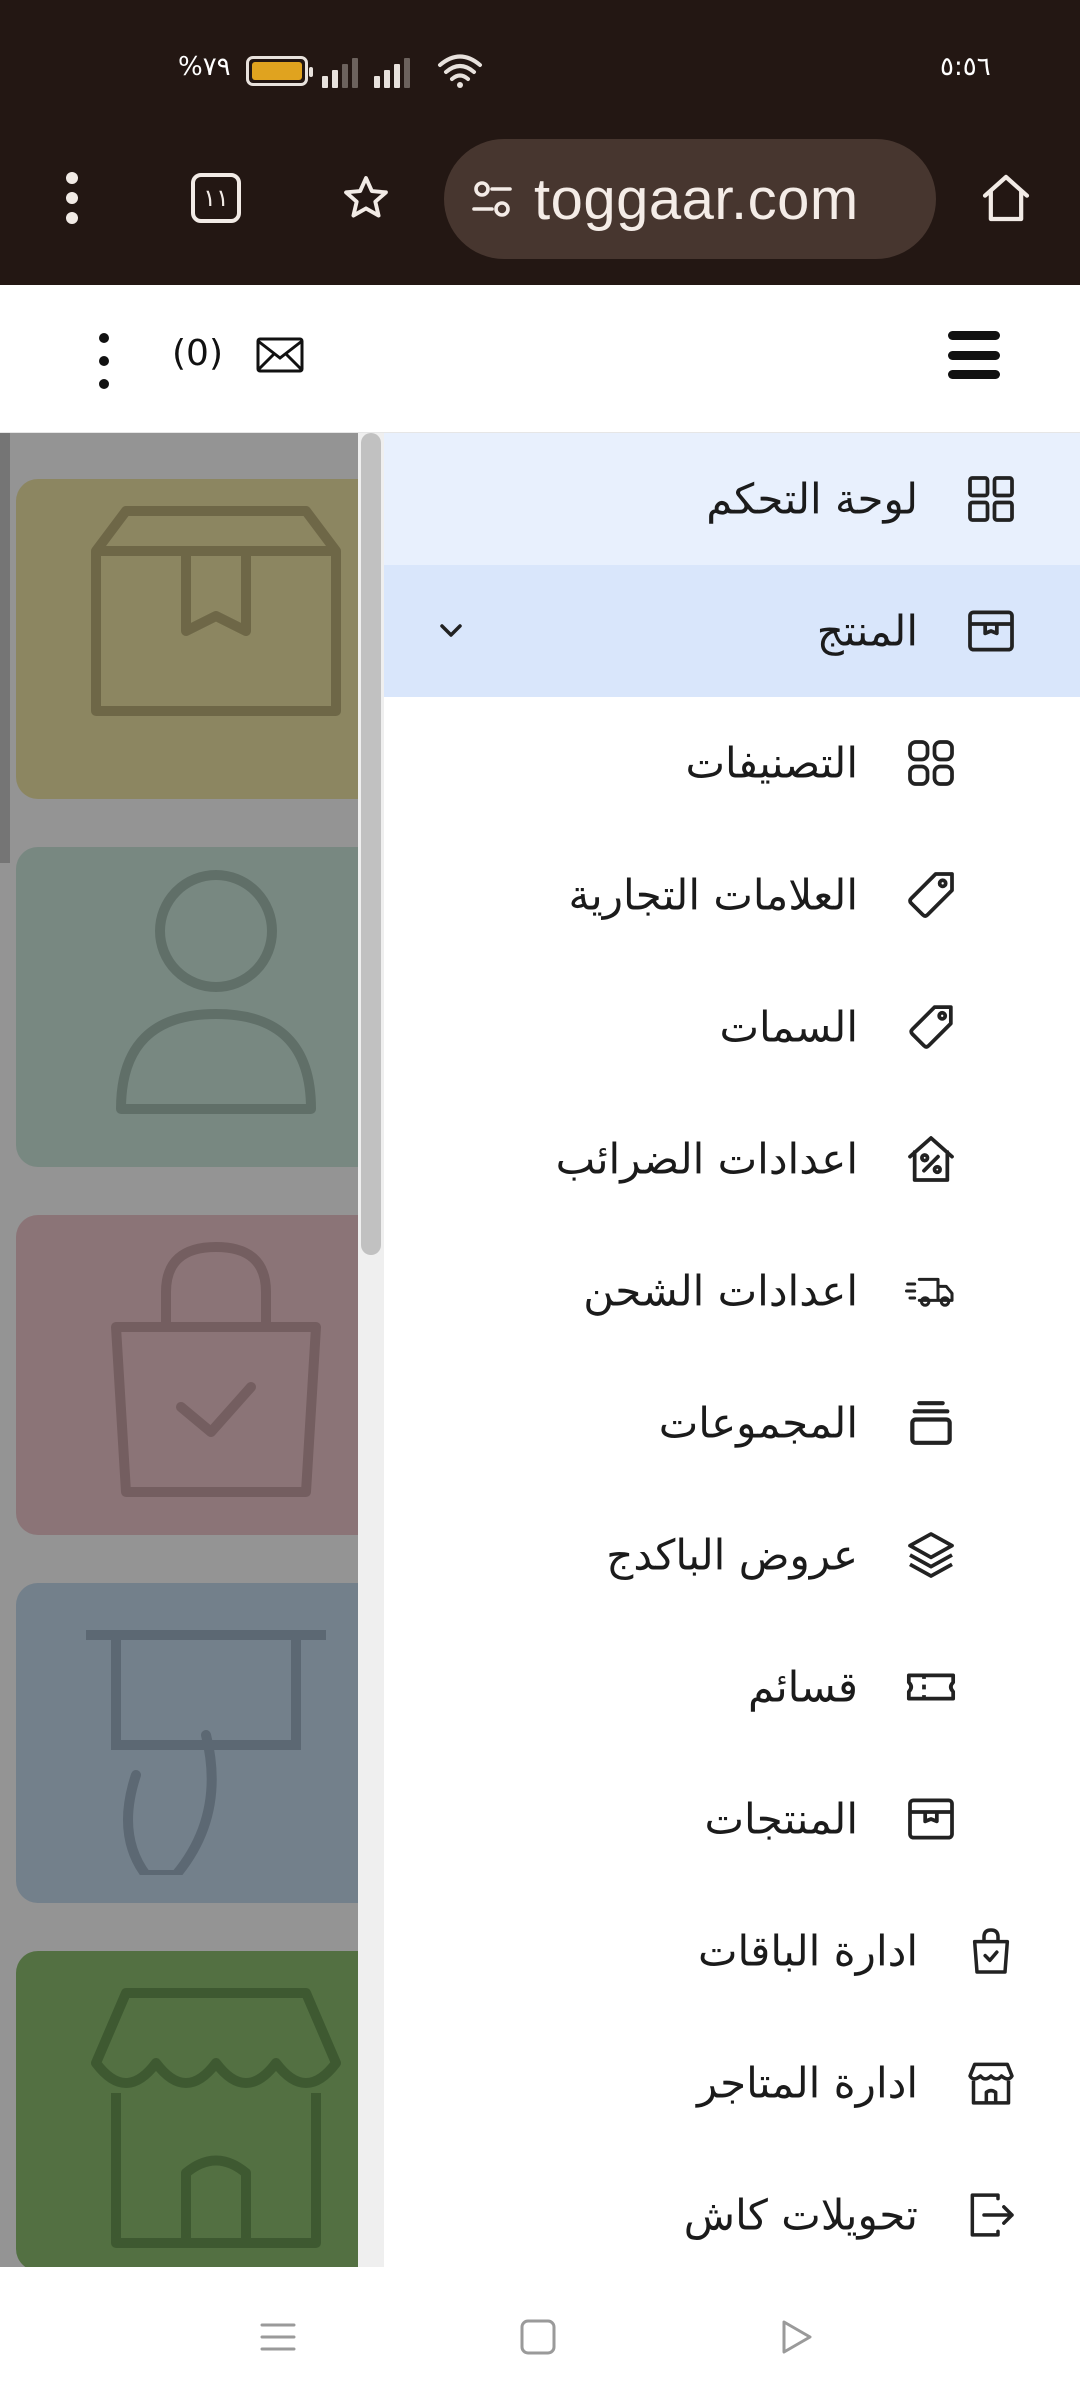 The image size is (1080, 2400). Describe the element at coordinates (5, 648) in the screenshot. I see `page-scrollbar` at that location.